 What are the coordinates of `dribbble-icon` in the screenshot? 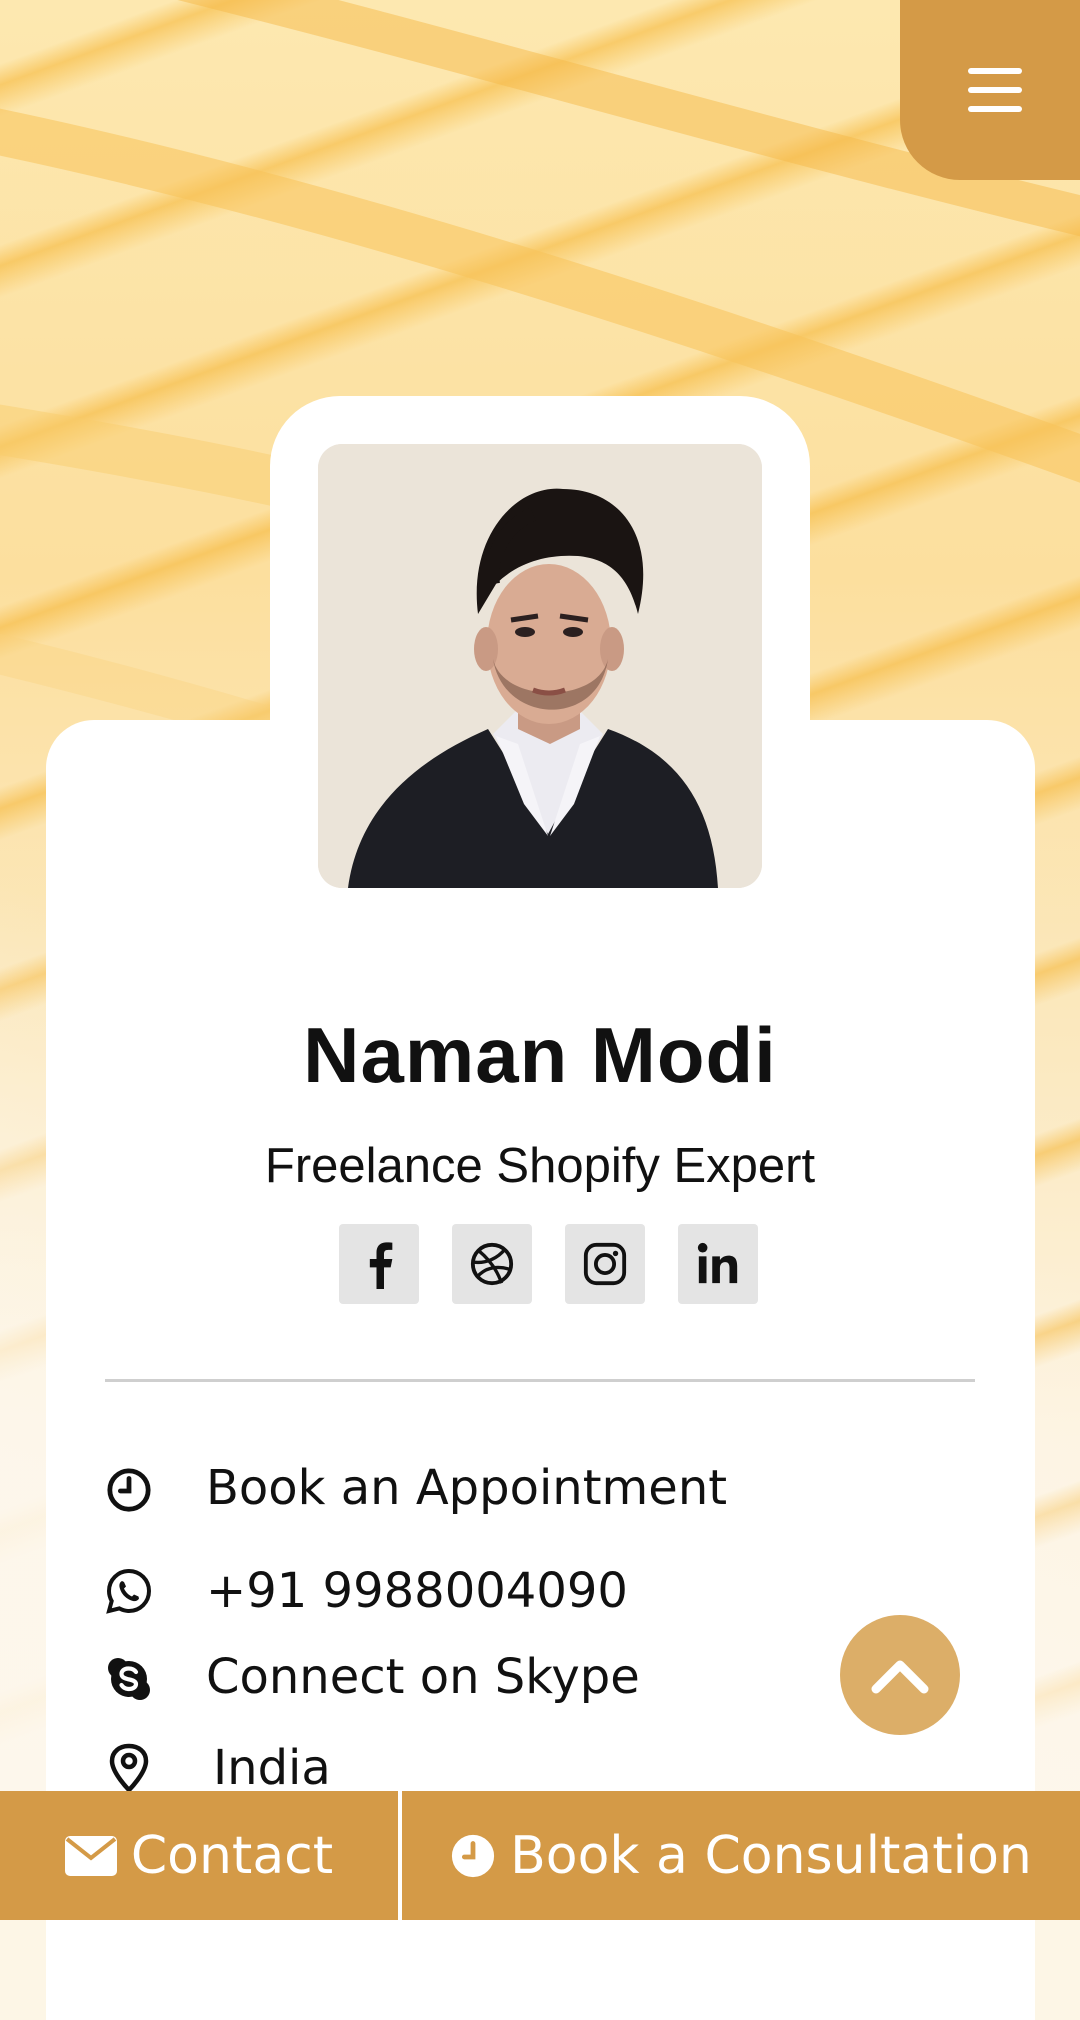 It's located at (492, 1264).